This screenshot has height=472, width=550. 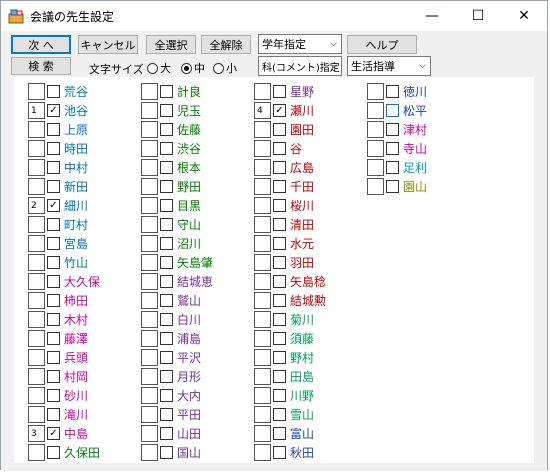 What do you see at coordinates (58, 243) in the screenshot?
I see `teacher-row: 宮島` at bounding box center [58, 243].